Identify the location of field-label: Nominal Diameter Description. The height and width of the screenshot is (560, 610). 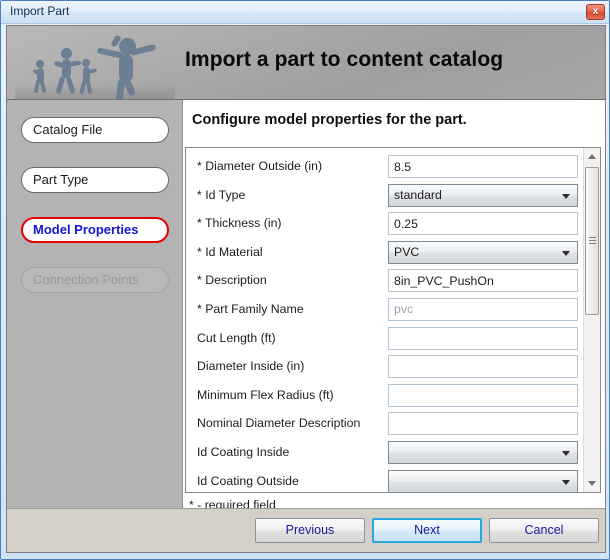
(279, 423).